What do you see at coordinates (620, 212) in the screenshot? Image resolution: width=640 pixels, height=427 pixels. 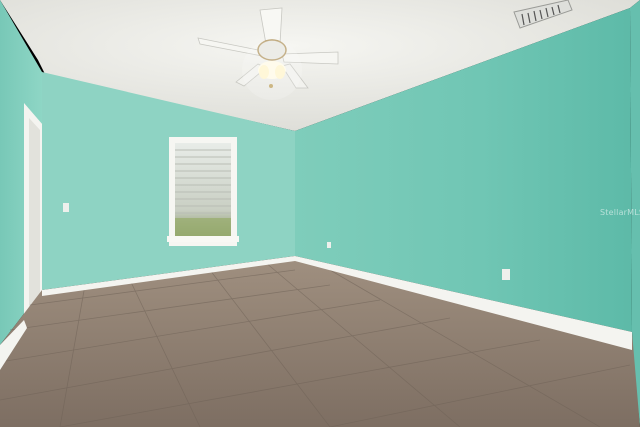 I see `watermark-text: StellarMLS` at bounding box center [620, 212].